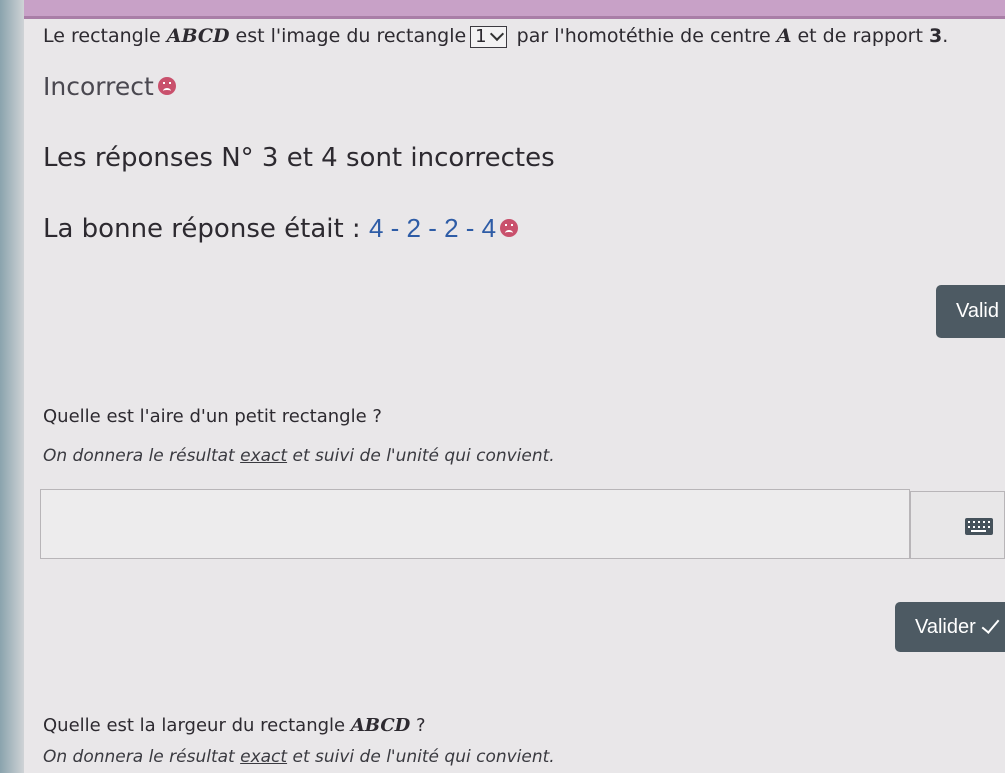  What do you see at coordinates (945, 36) in the screenshot?
I see `question-1-end: .` at bounding box center [945, 36].